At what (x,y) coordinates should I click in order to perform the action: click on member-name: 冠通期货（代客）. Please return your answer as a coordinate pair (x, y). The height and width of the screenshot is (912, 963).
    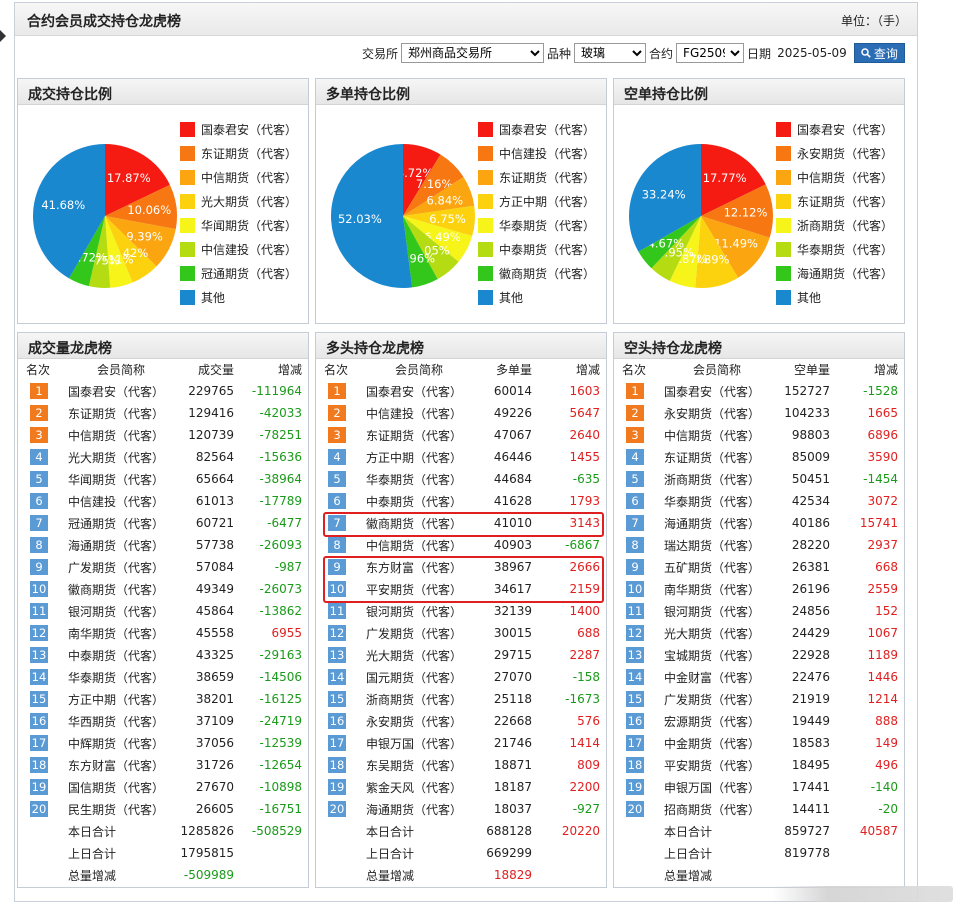
    Looking at the image, I should click on (118, 523).